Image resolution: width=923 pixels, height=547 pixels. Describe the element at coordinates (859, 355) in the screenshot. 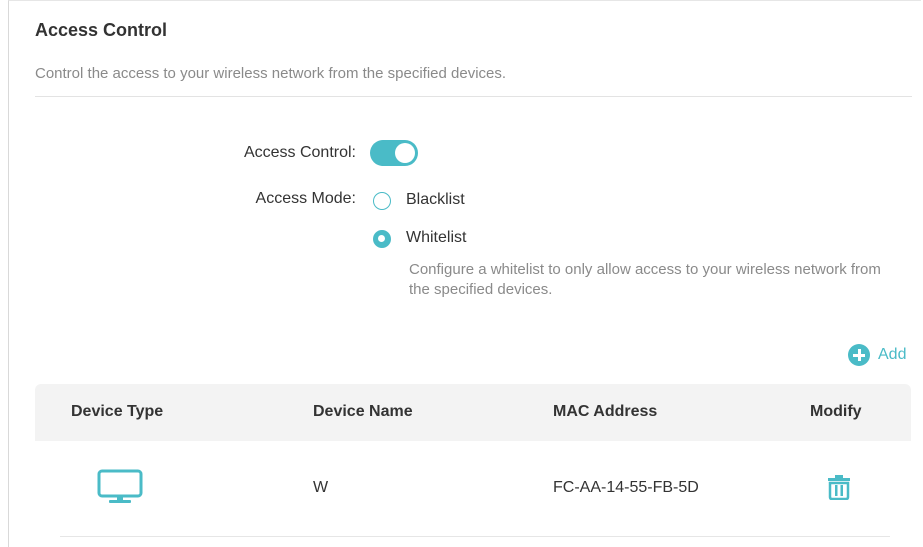

I see `plus-circle-icon` at that location.